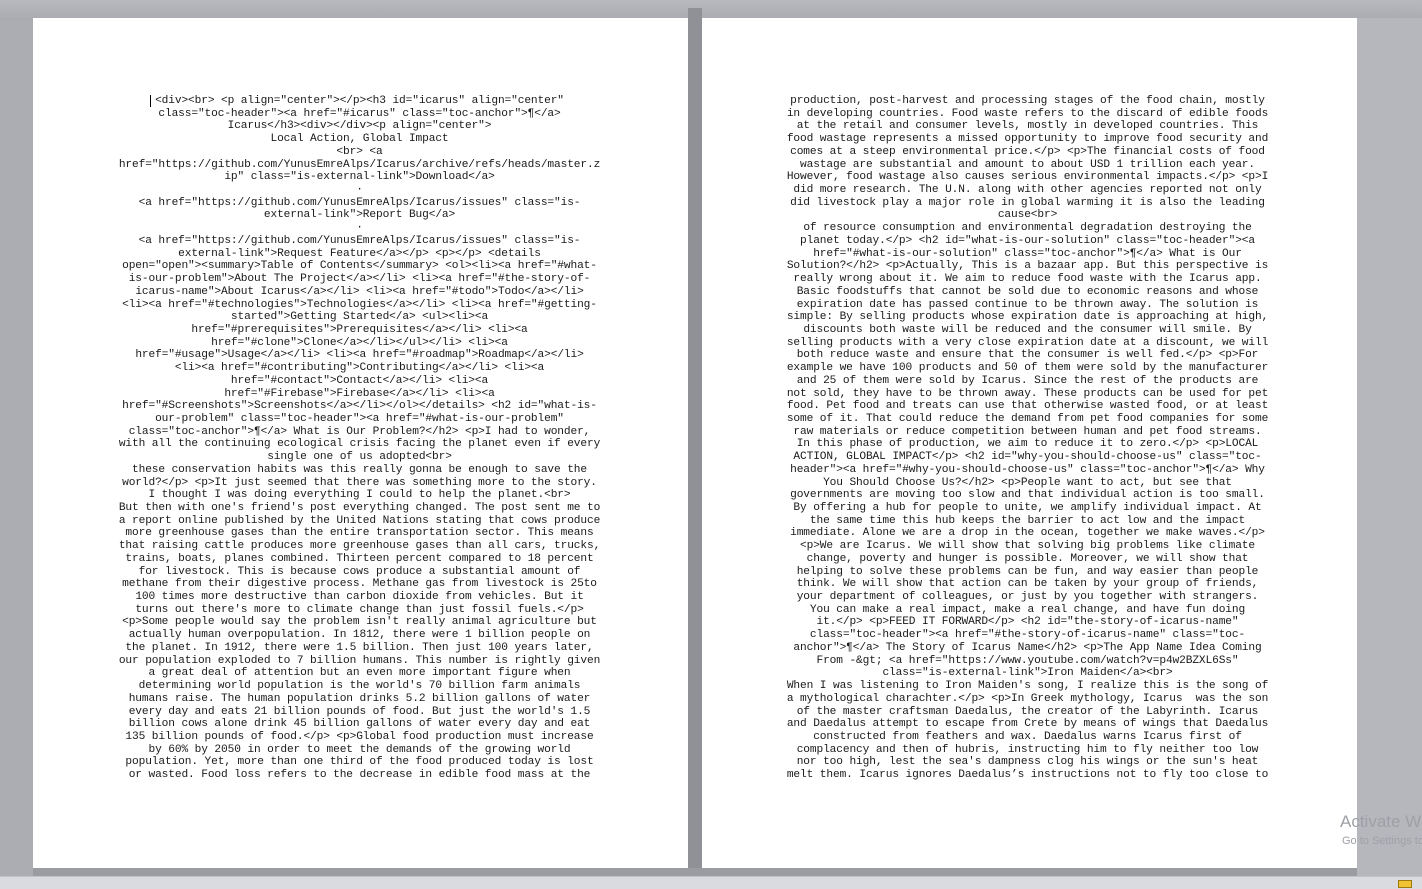 The height and width of the screenshot is (889, 1422). I want to click on page-gutter, so click(695, 444).